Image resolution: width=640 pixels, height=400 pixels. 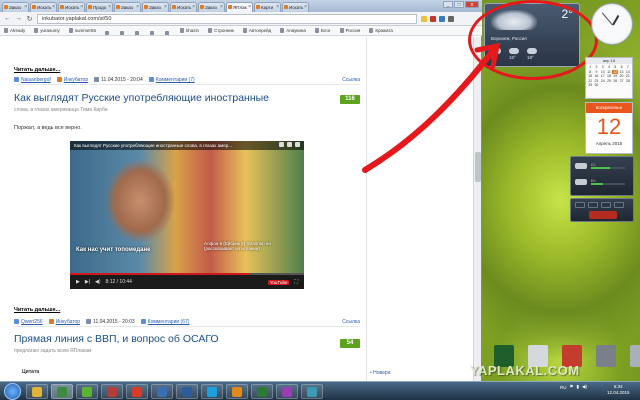 I want to click on clock-icon, so click(x=281, y=144).